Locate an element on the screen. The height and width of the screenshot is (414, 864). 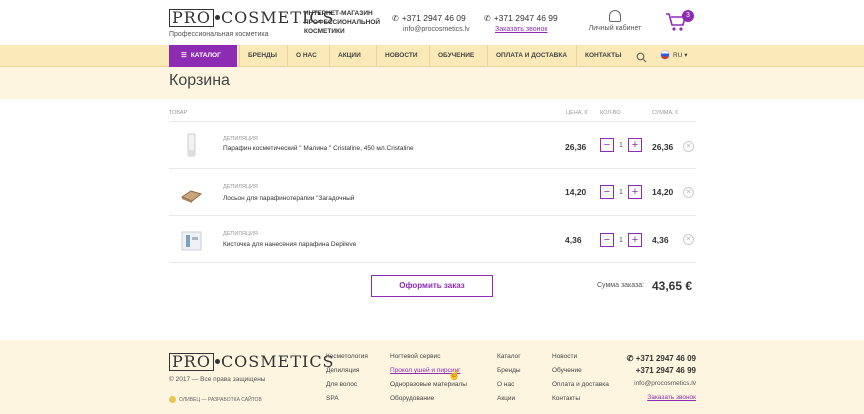
footer-link: Оборудование is located at coordinates (428, 401).